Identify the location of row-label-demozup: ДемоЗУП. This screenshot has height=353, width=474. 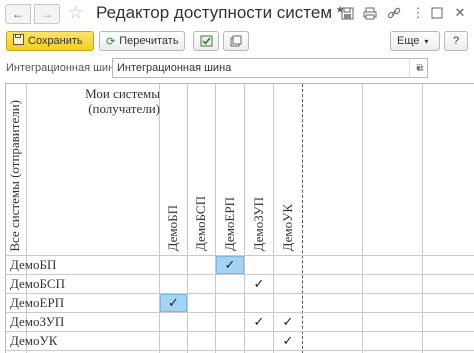
(37, 321).